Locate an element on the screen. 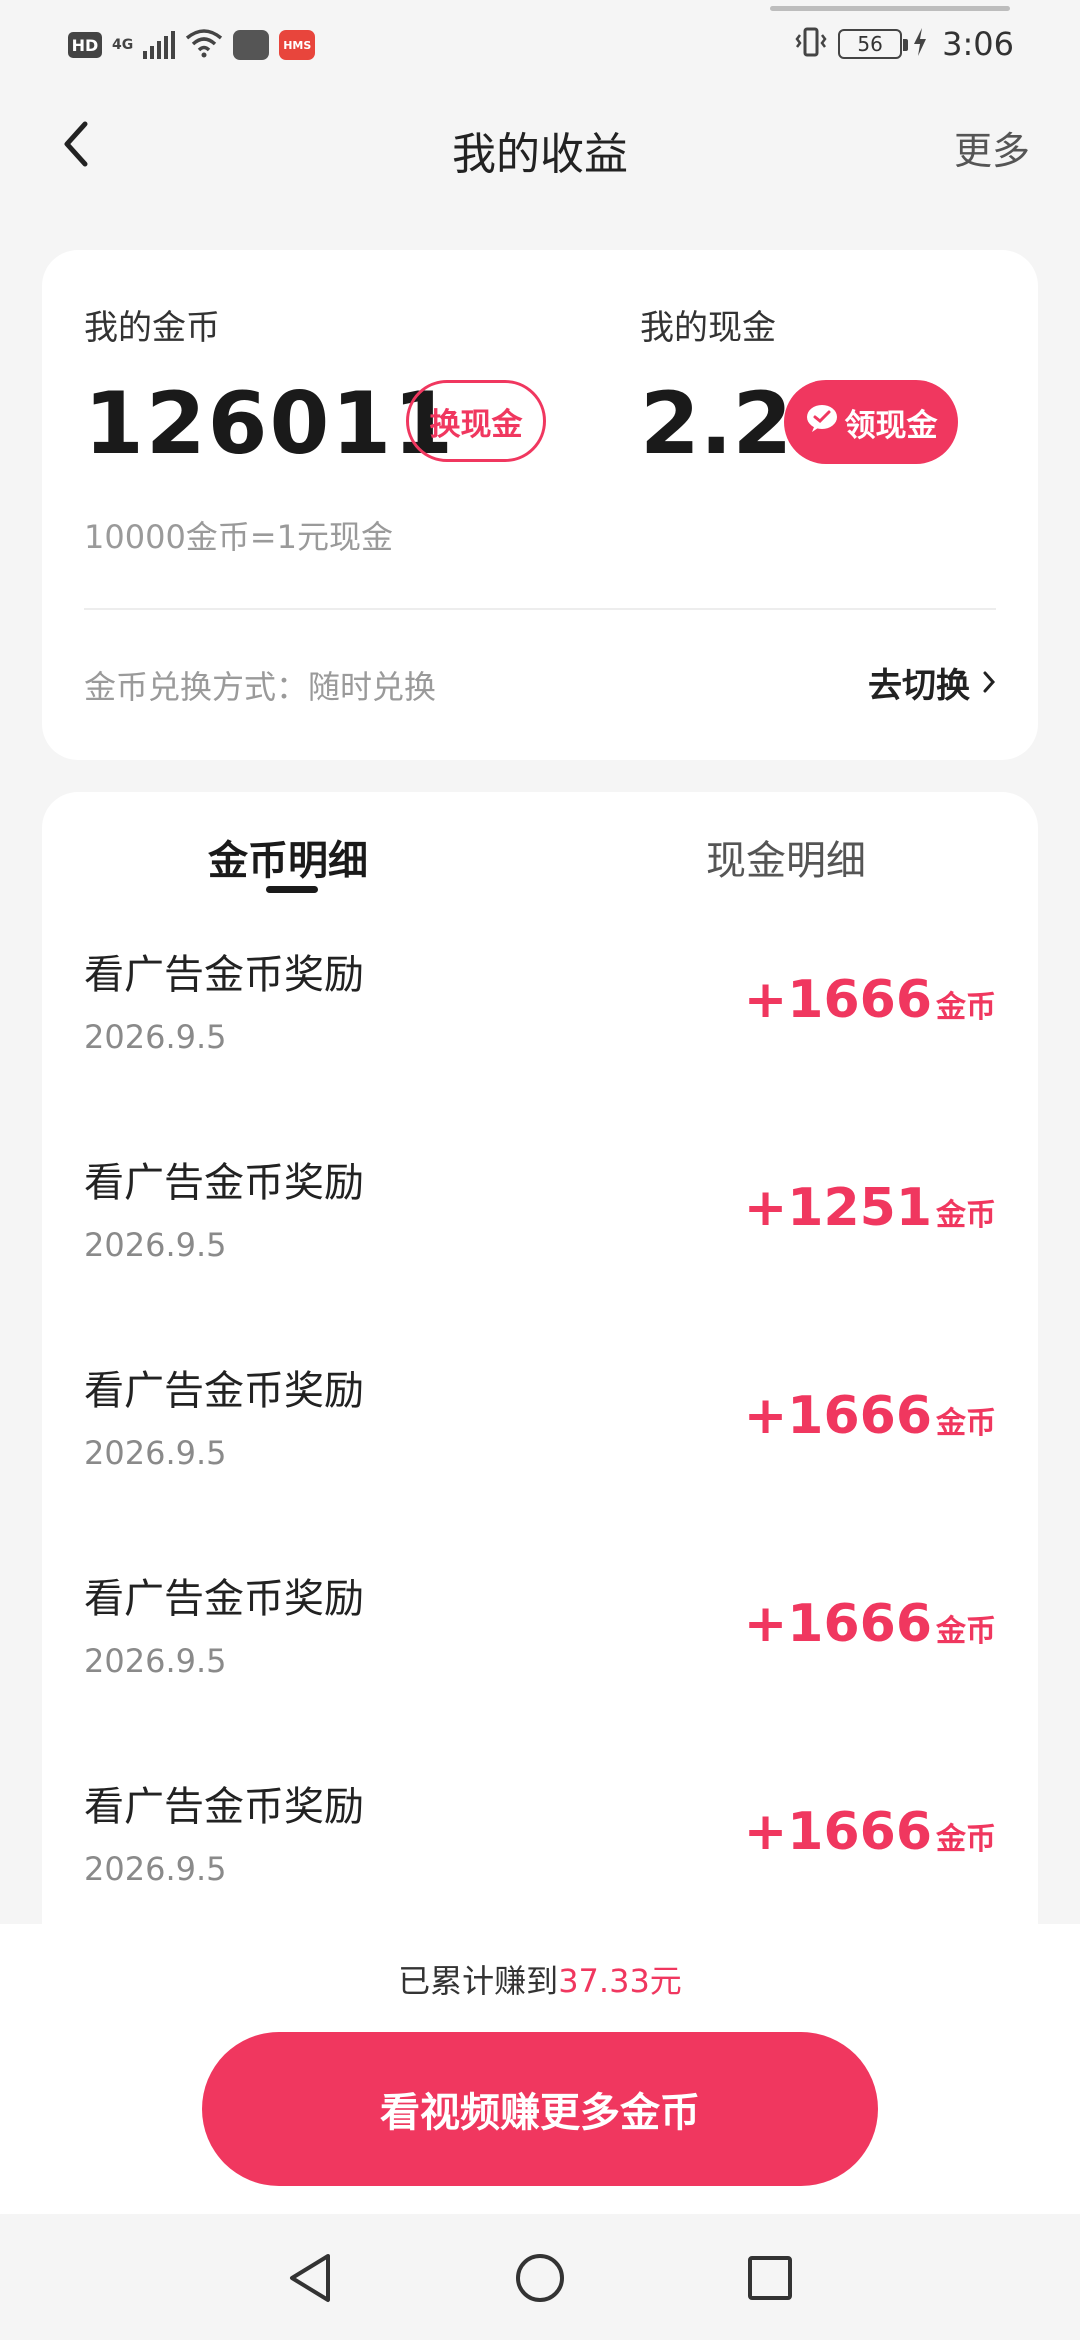  chevron-right-icon is located at coordinates (989, 683).